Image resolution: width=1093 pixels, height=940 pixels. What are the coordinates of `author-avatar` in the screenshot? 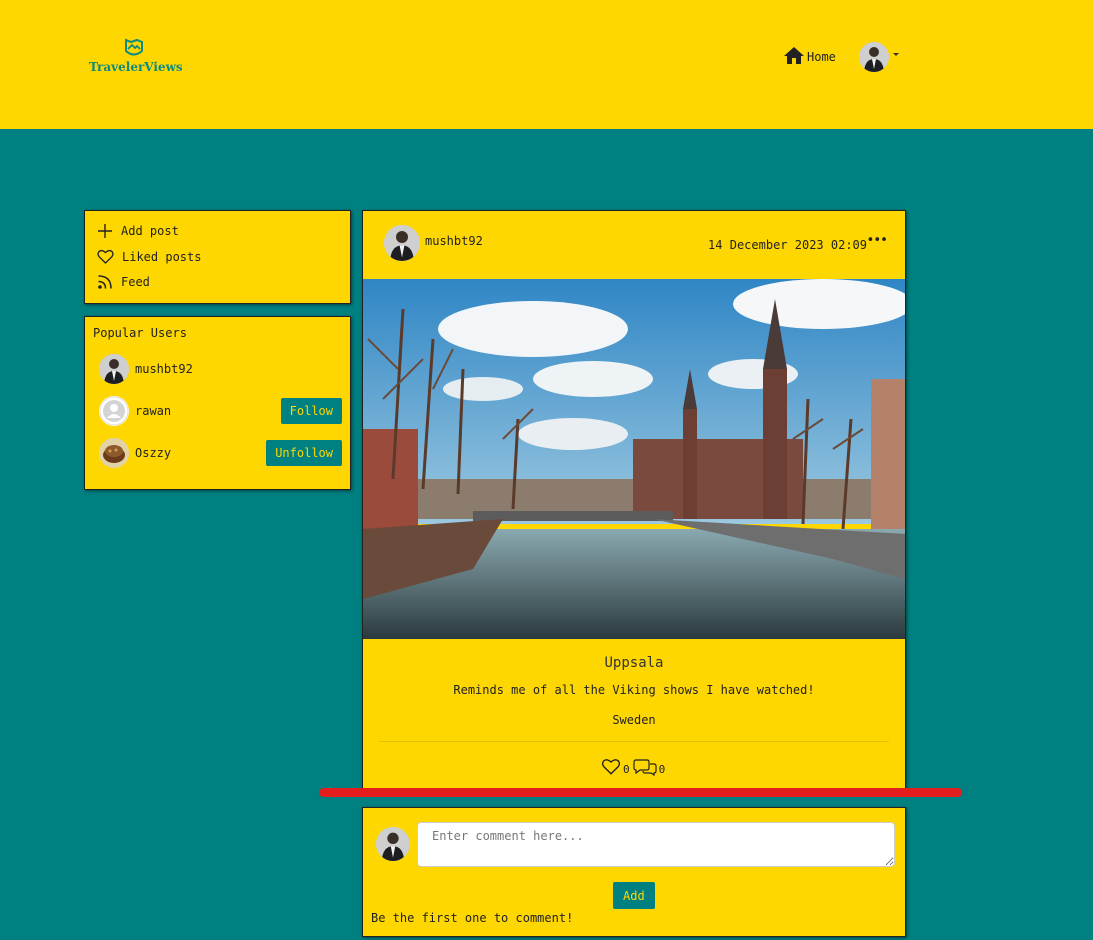 It's located at (402, 243).